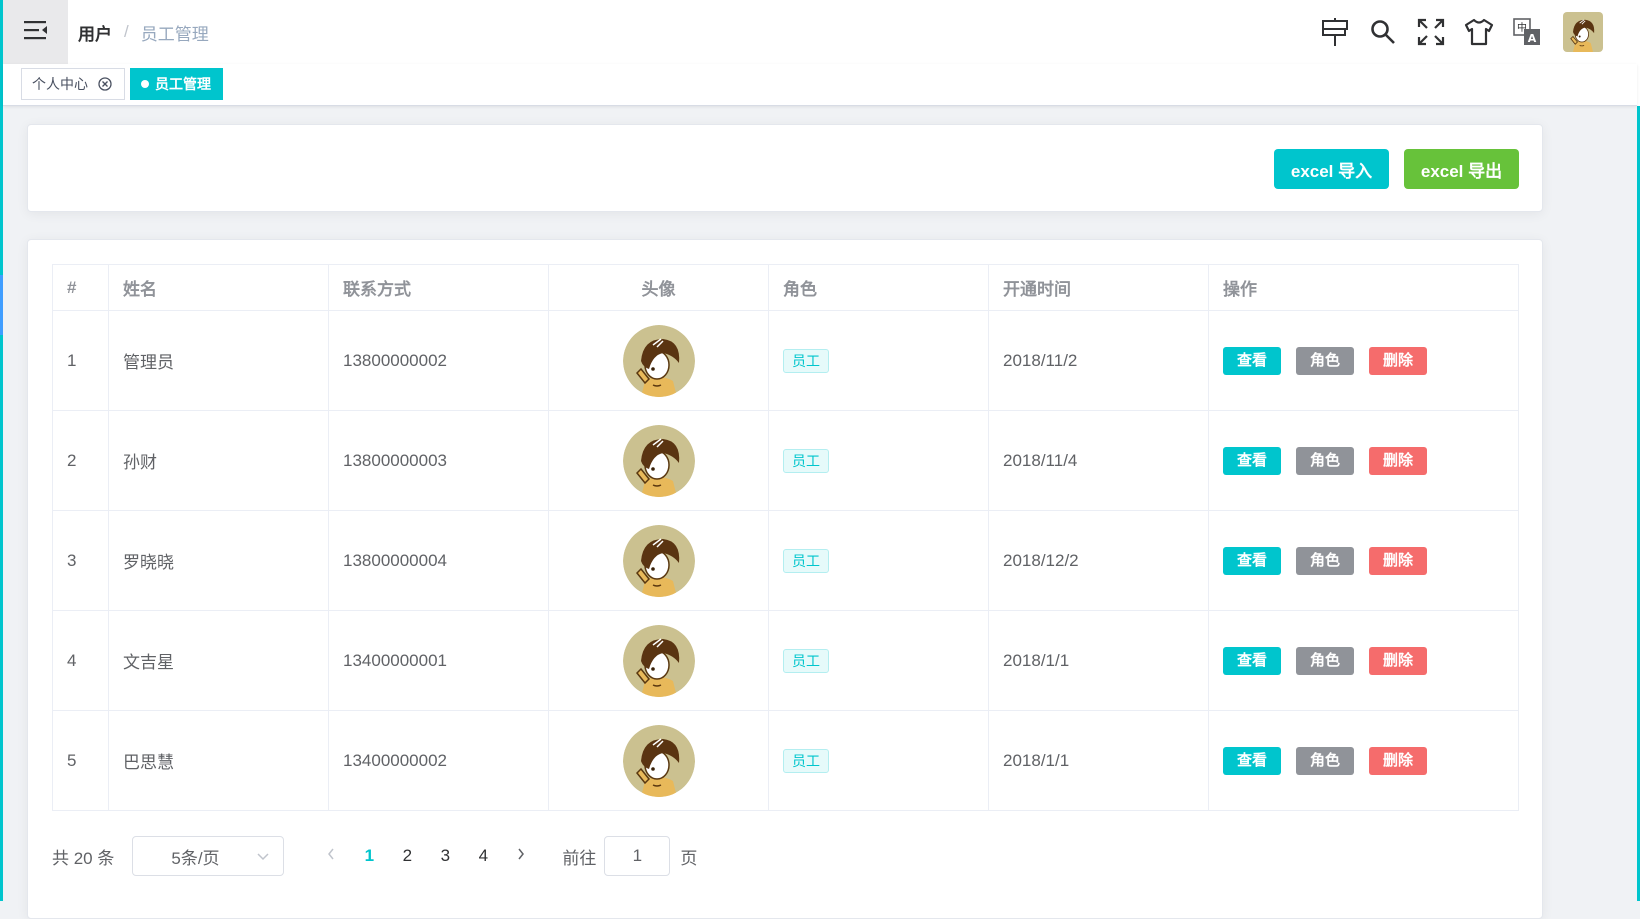  I want to click on tag-employee-management: 员工管理, so click(176, 84).